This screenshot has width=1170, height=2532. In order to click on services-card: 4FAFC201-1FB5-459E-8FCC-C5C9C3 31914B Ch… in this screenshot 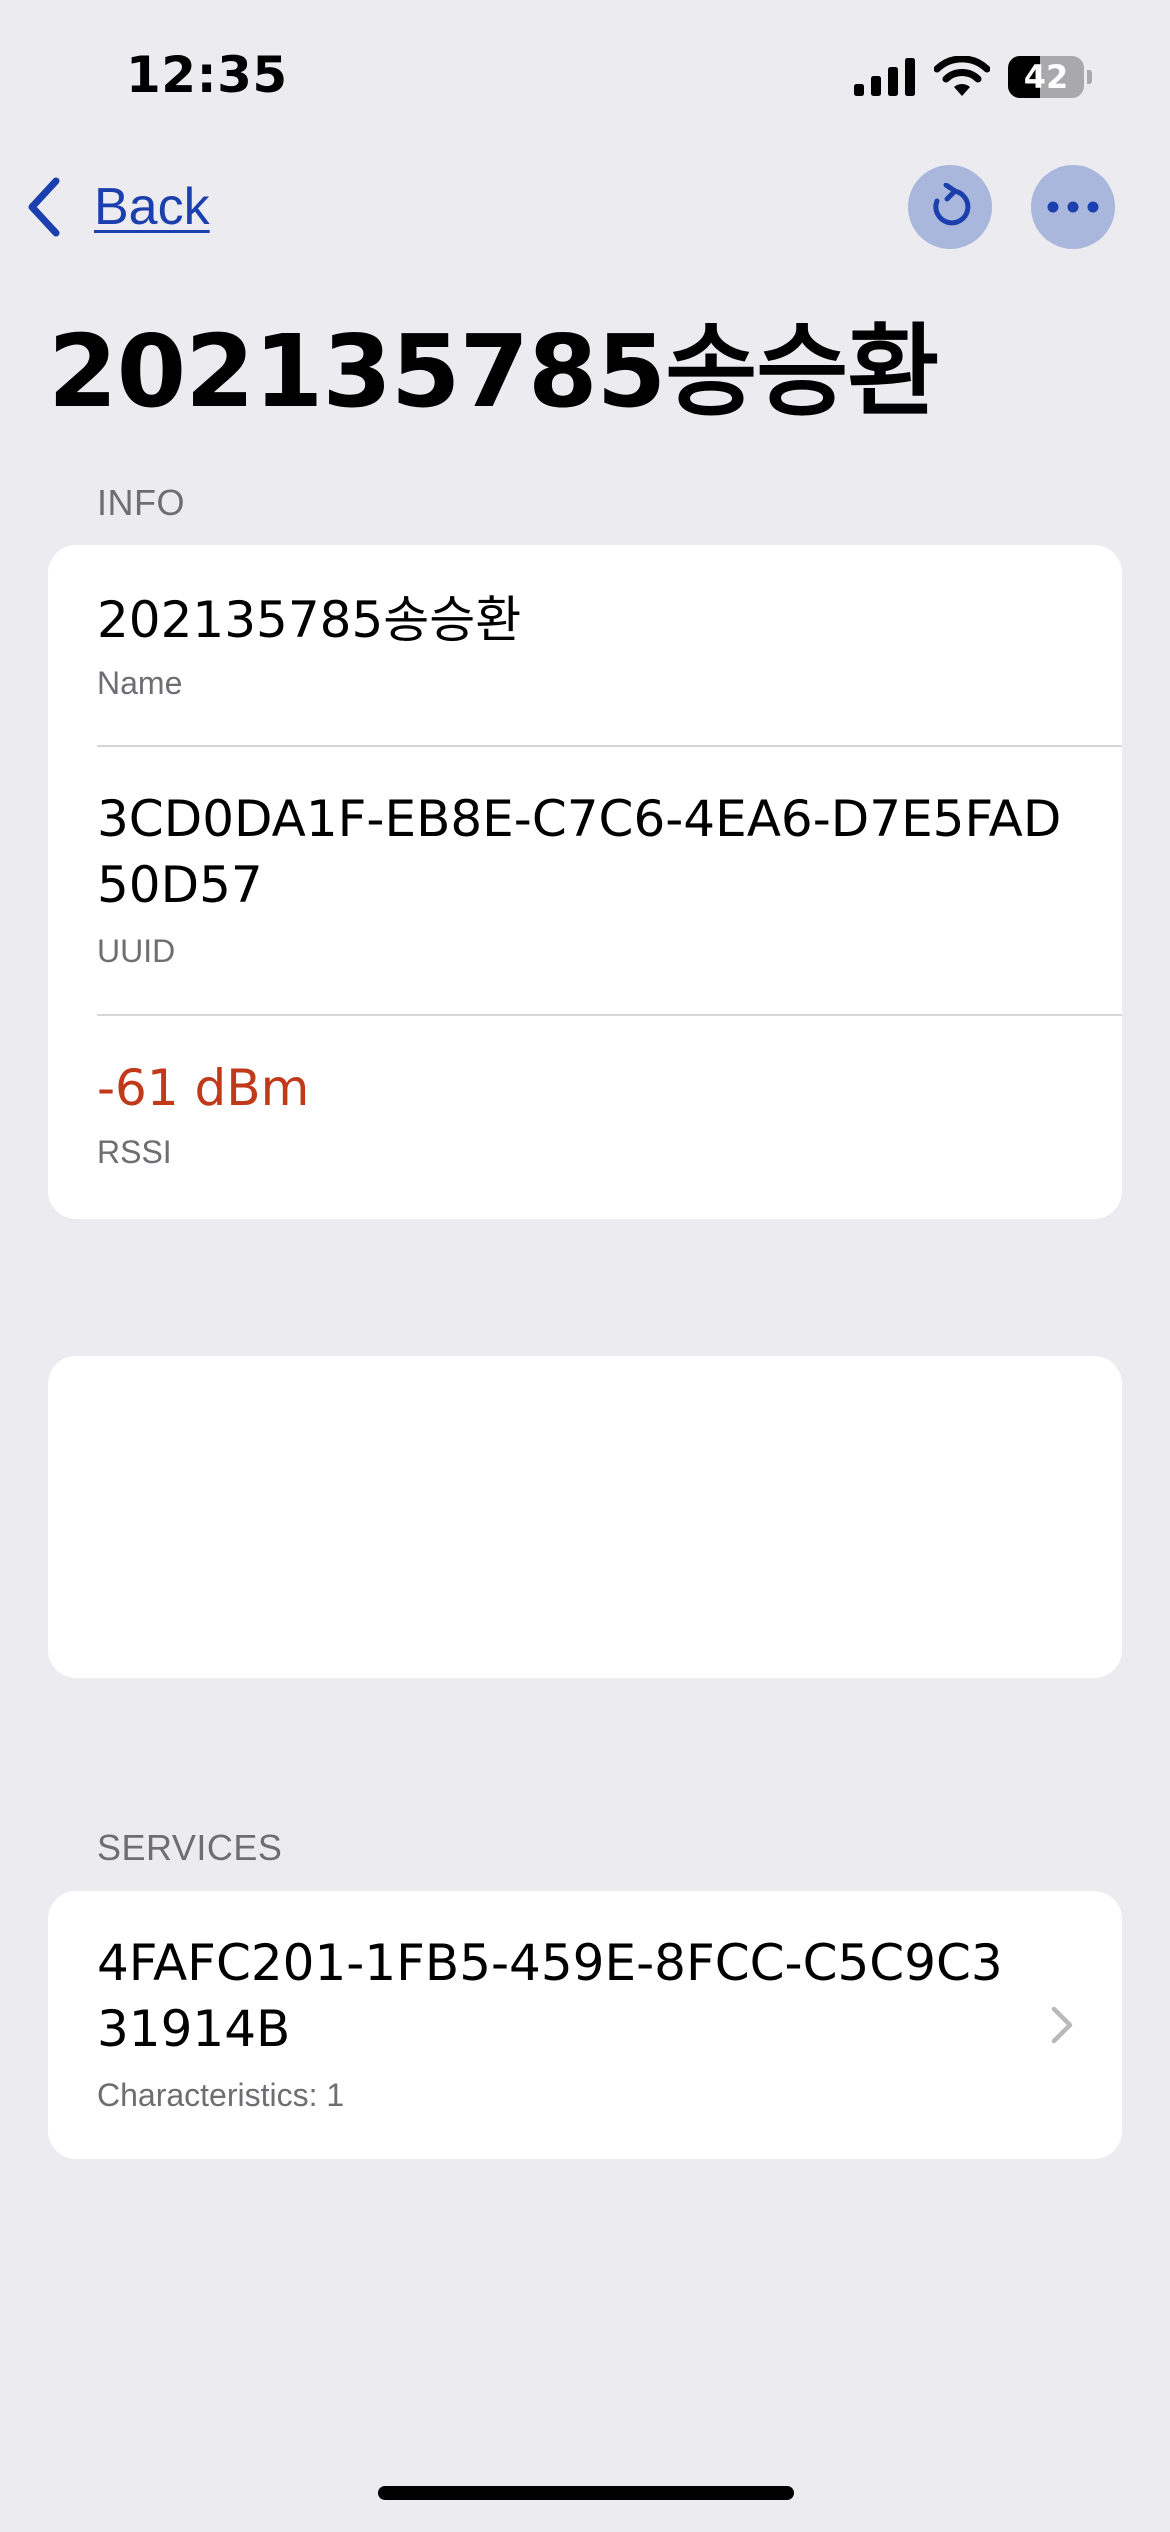, I will do `click(585, 2025)`.